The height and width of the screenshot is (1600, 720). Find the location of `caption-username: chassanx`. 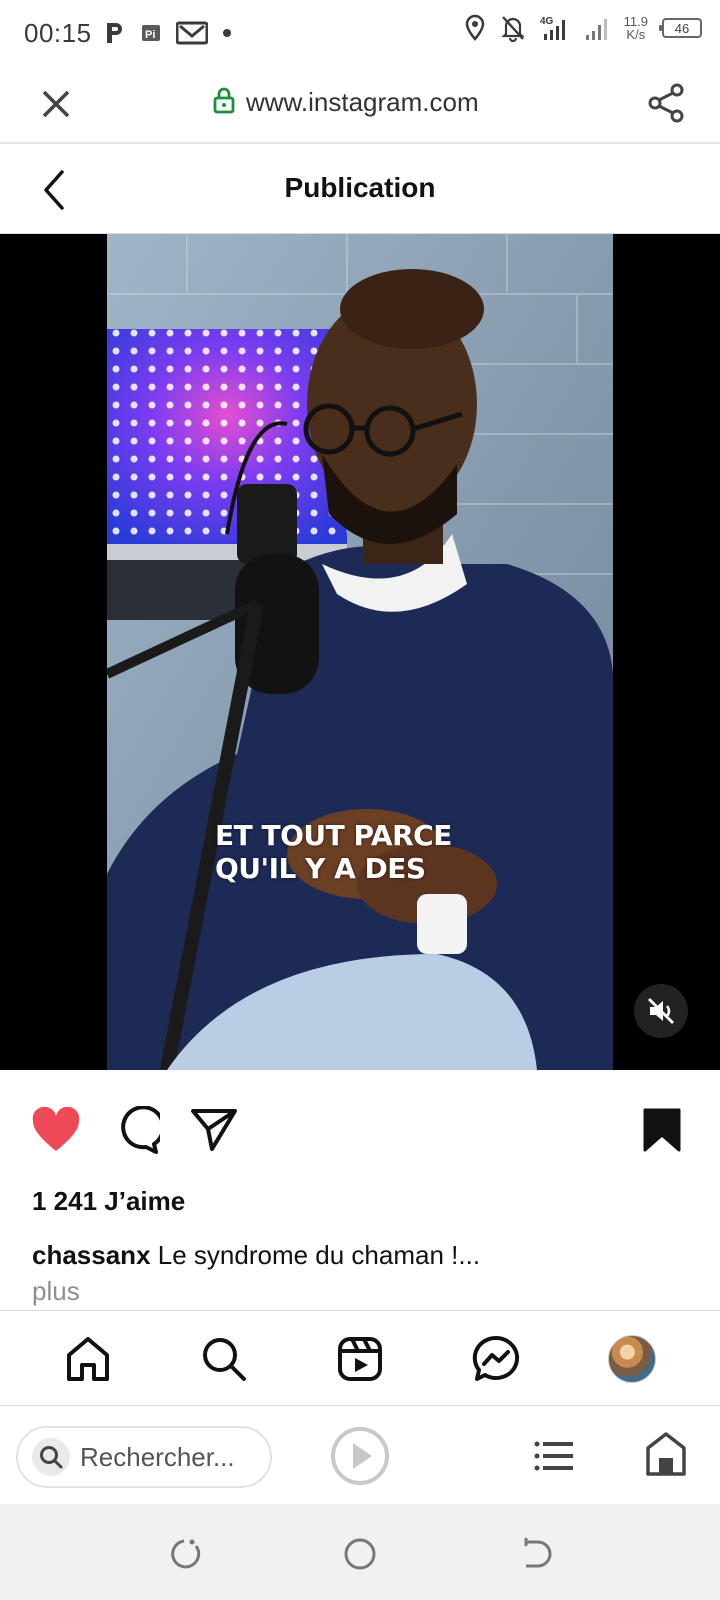

caption-username: chassanx is located at coordinates (91, 1255).